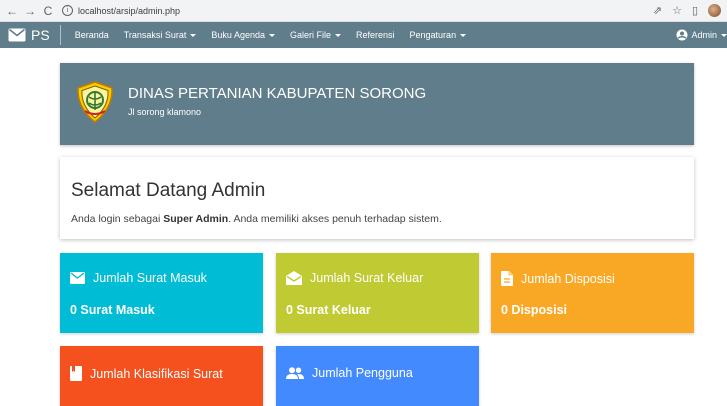 This screenshot has height=406, width=727. I want to click on menu-label: Referensi, so click(375, 35).